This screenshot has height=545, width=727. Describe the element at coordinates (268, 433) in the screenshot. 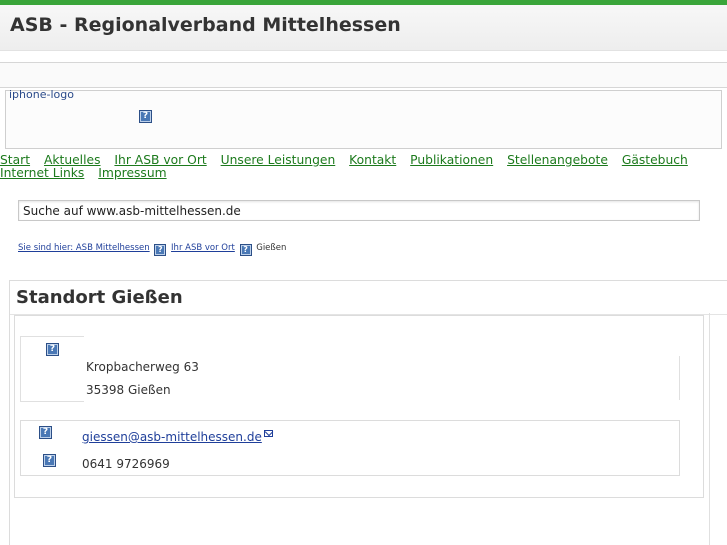

I see `mail-icon` at that location.